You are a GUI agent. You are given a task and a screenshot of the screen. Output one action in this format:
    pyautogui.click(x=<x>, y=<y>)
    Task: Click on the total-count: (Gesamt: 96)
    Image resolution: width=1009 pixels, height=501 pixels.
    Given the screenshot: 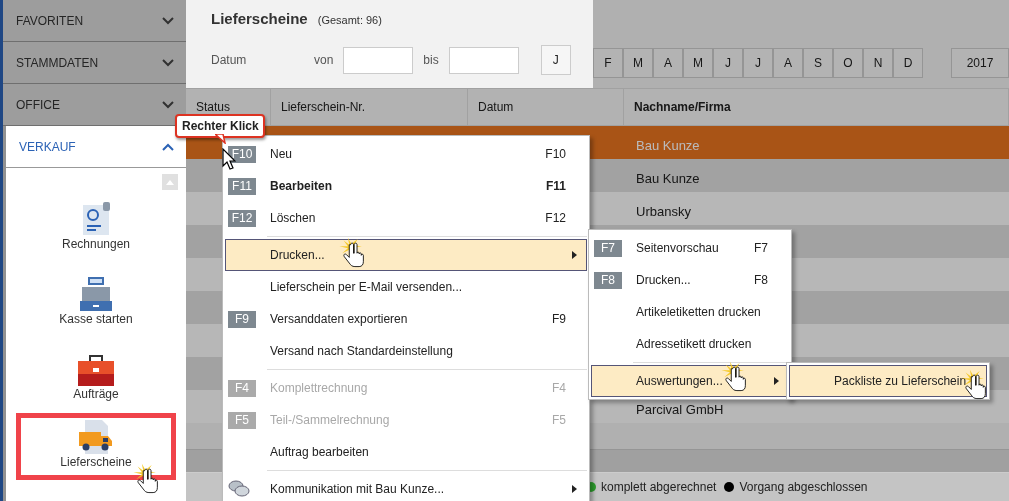 What is the action you would take?
    pyautogui.click(x=349, y=20)
    